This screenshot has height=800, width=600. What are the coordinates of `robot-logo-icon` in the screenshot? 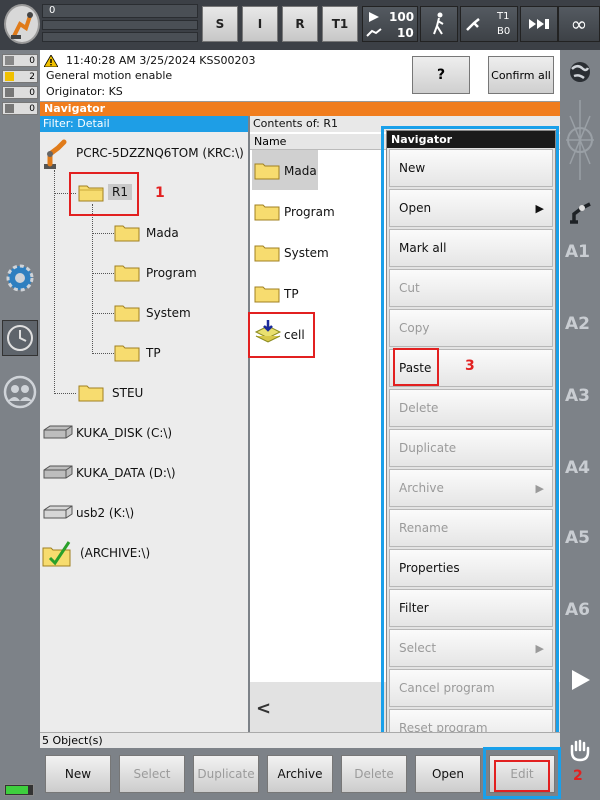 It's located at (22, 24).